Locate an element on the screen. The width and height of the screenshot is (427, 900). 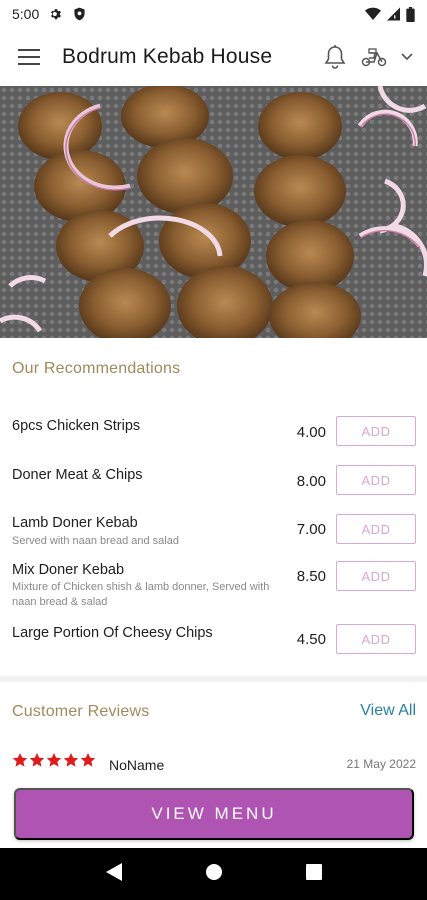
home-icon is located at coordinates (214, 874).